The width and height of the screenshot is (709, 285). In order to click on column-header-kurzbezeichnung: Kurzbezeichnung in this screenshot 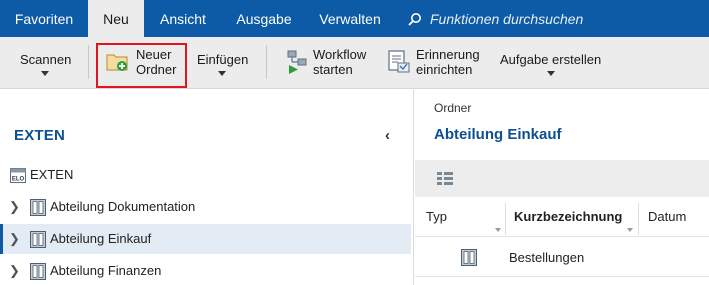, I will do `click(568, 216)`.